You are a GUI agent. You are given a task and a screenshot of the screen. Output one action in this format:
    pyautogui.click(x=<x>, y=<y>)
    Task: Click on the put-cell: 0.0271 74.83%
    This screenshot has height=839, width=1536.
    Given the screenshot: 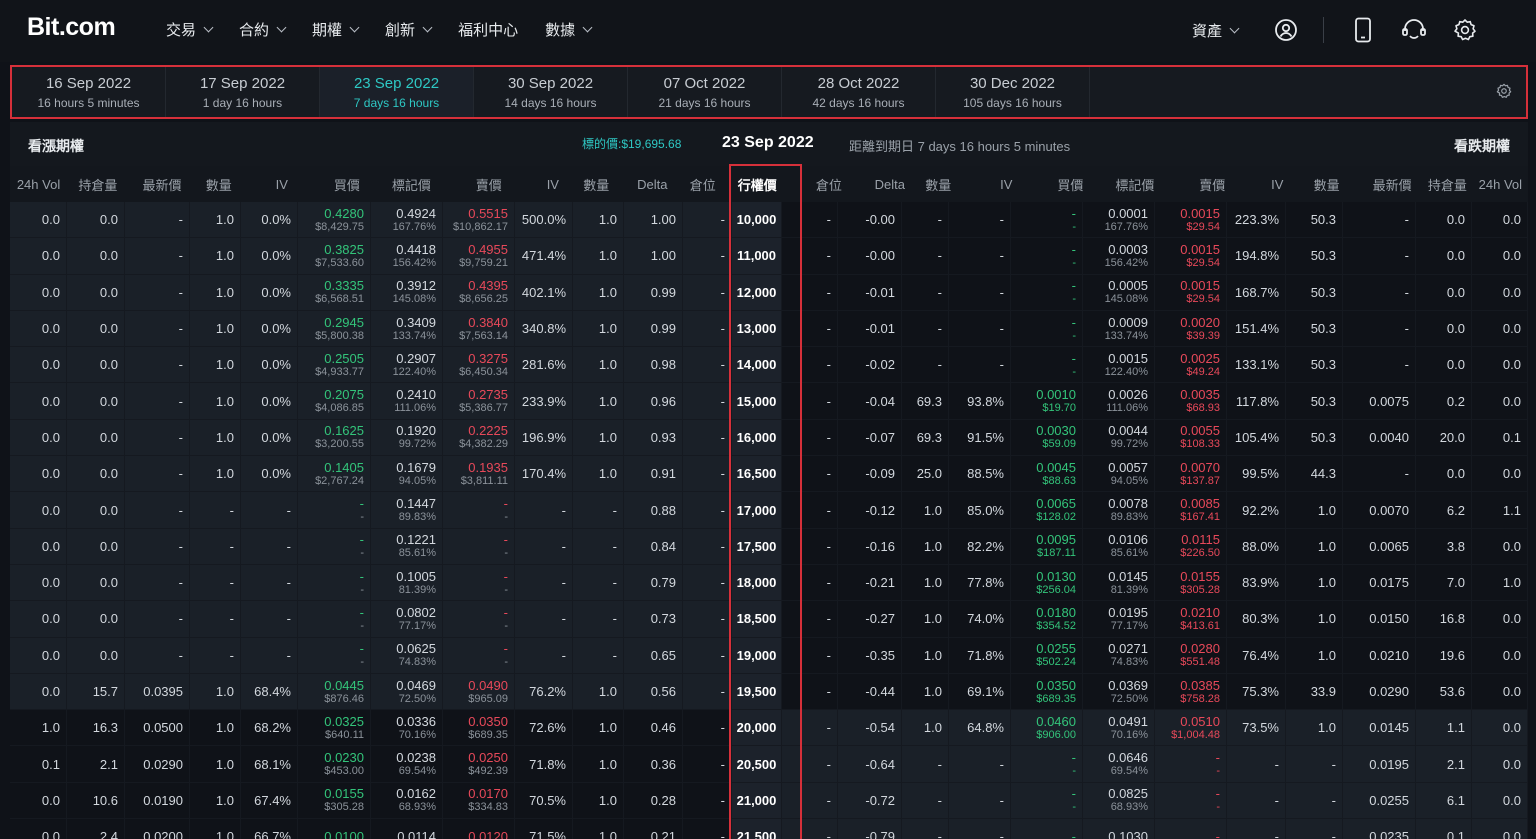 What is the action you would take?
    pyautogui.click(x=1119, y=655)
    